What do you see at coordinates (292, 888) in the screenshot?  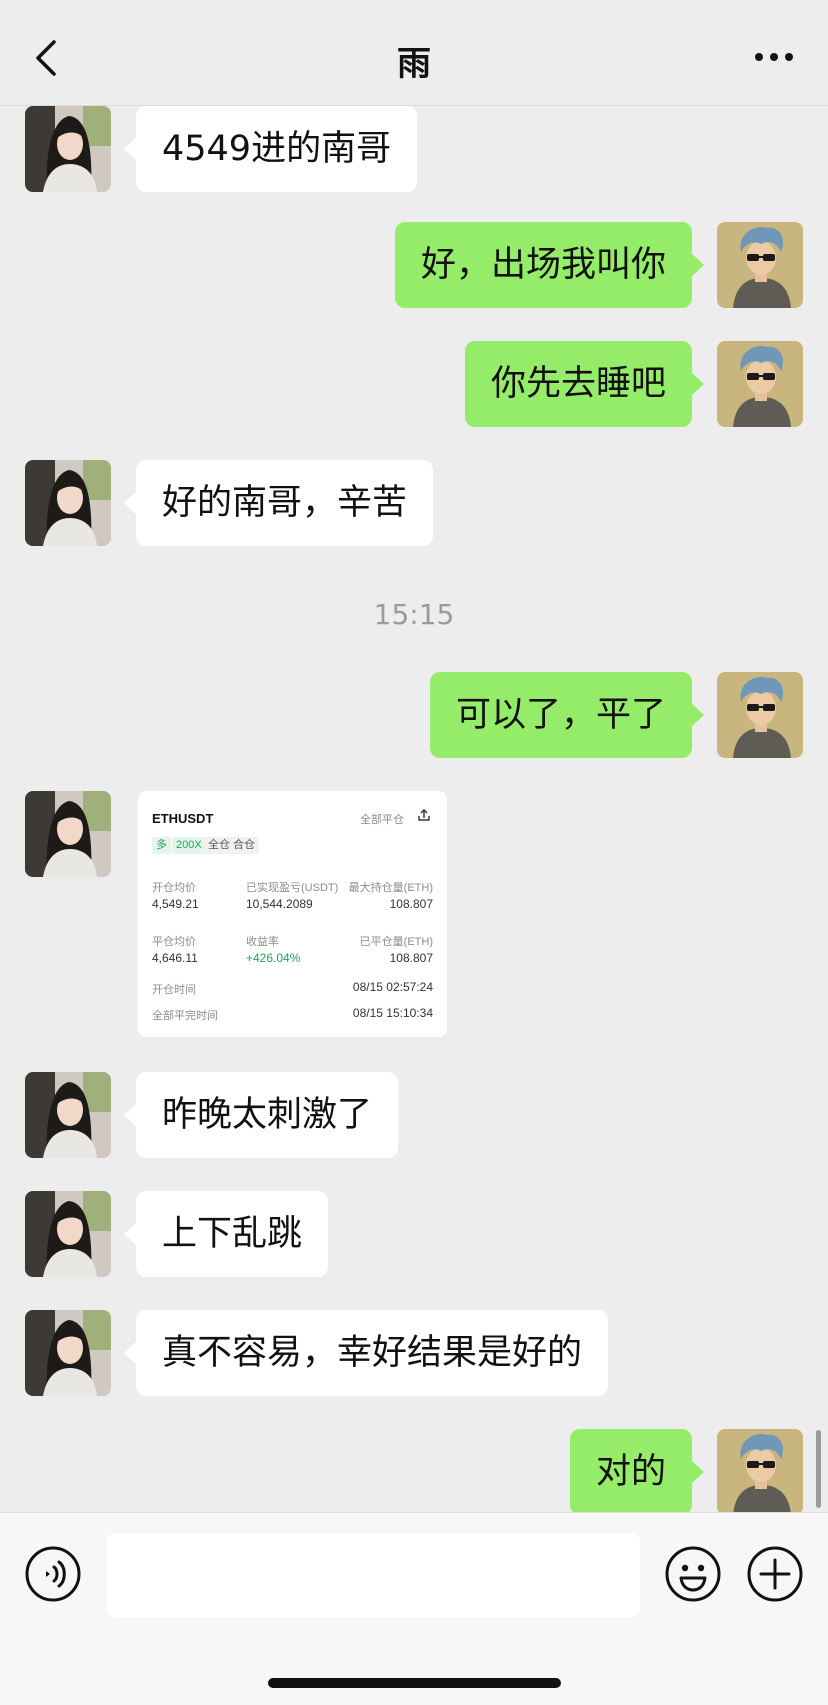 I see `realized-pnl-label: 已实现盈亏(USDT)` at bounding box center [292, 888].